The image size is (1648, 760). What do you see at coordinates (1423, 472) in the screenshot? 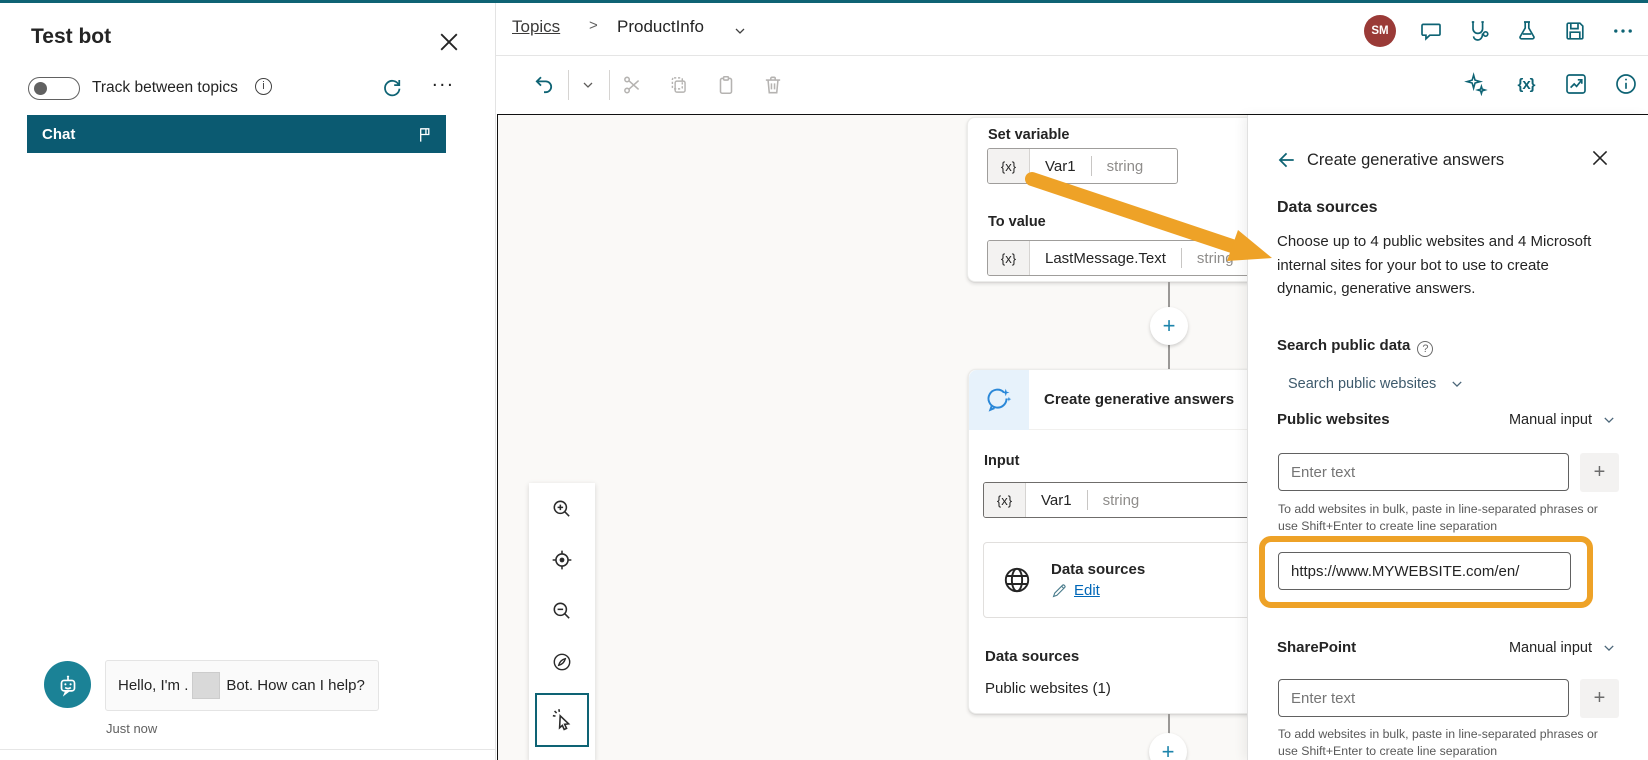
I see `public-websites-input` at bounding box center [1423, 472].